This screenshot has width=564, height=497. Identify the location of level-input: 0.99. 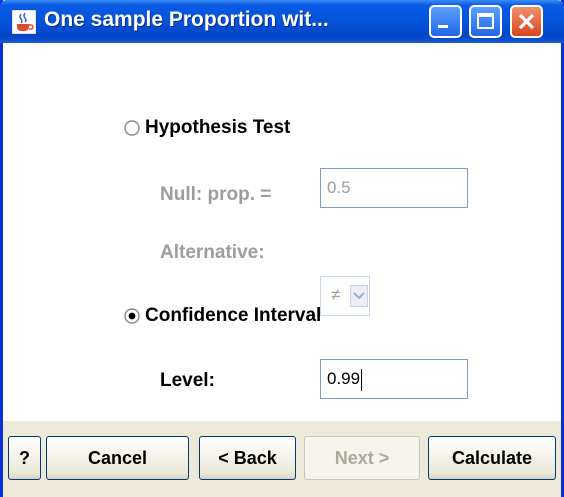
(394, 379).